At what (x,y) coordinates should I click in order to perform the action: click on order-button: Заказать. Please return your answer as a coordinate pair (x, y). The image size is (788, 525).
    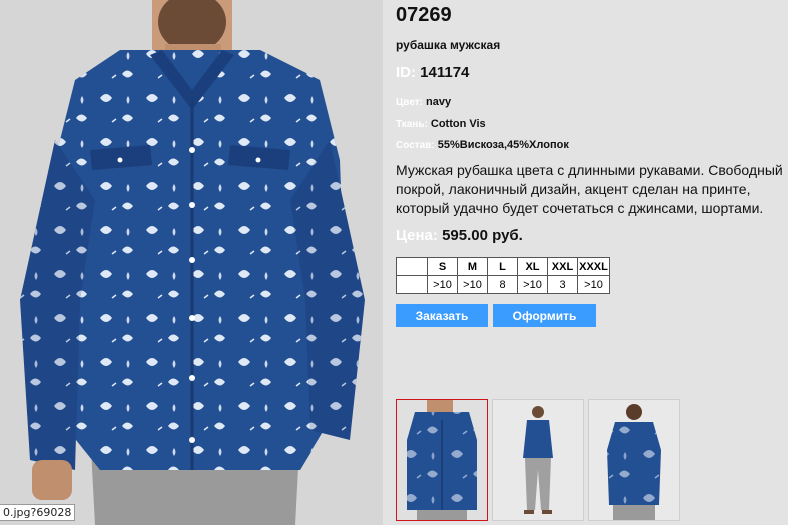
    Looking at the image, I should click on (442, 315).